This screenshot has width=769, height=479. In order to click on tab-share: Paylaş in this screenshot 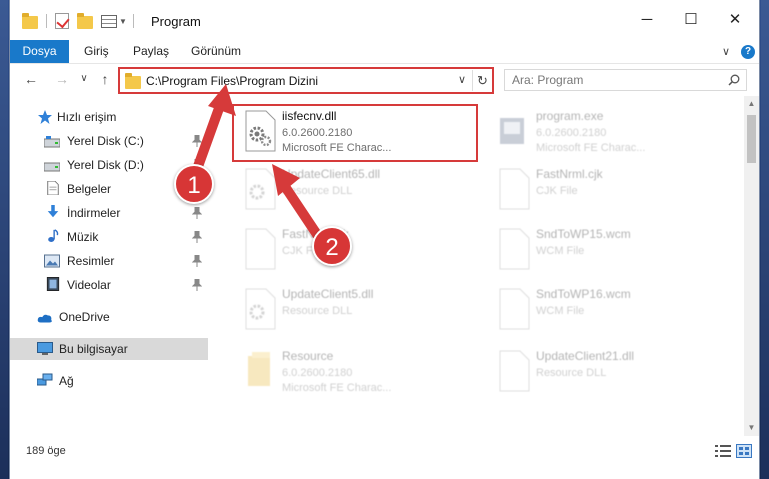, I will do `click(151, 51)`.